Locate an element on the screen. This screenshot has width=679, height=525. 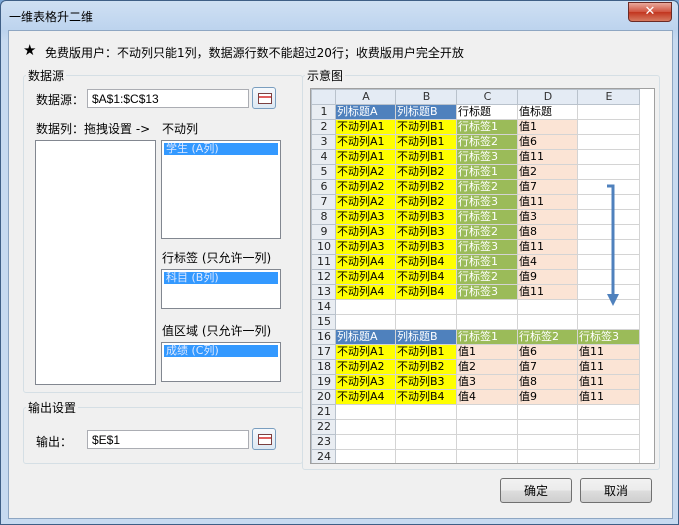
available-columns-list is located at coordinates (95, 262).